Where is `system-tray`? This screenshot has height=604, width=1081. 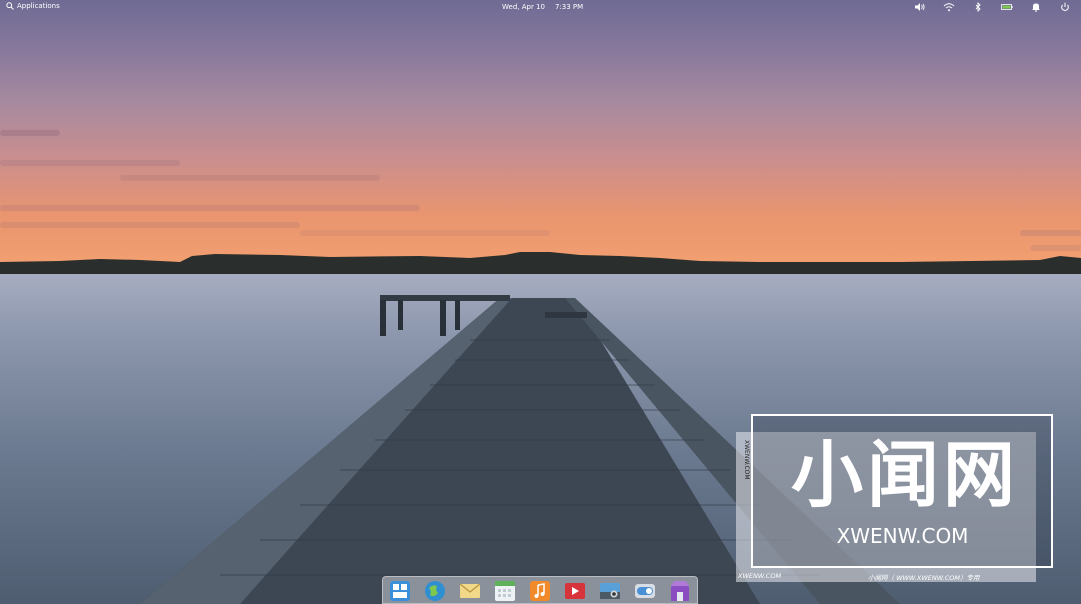 system-tray is located at coordinates (992, 7).